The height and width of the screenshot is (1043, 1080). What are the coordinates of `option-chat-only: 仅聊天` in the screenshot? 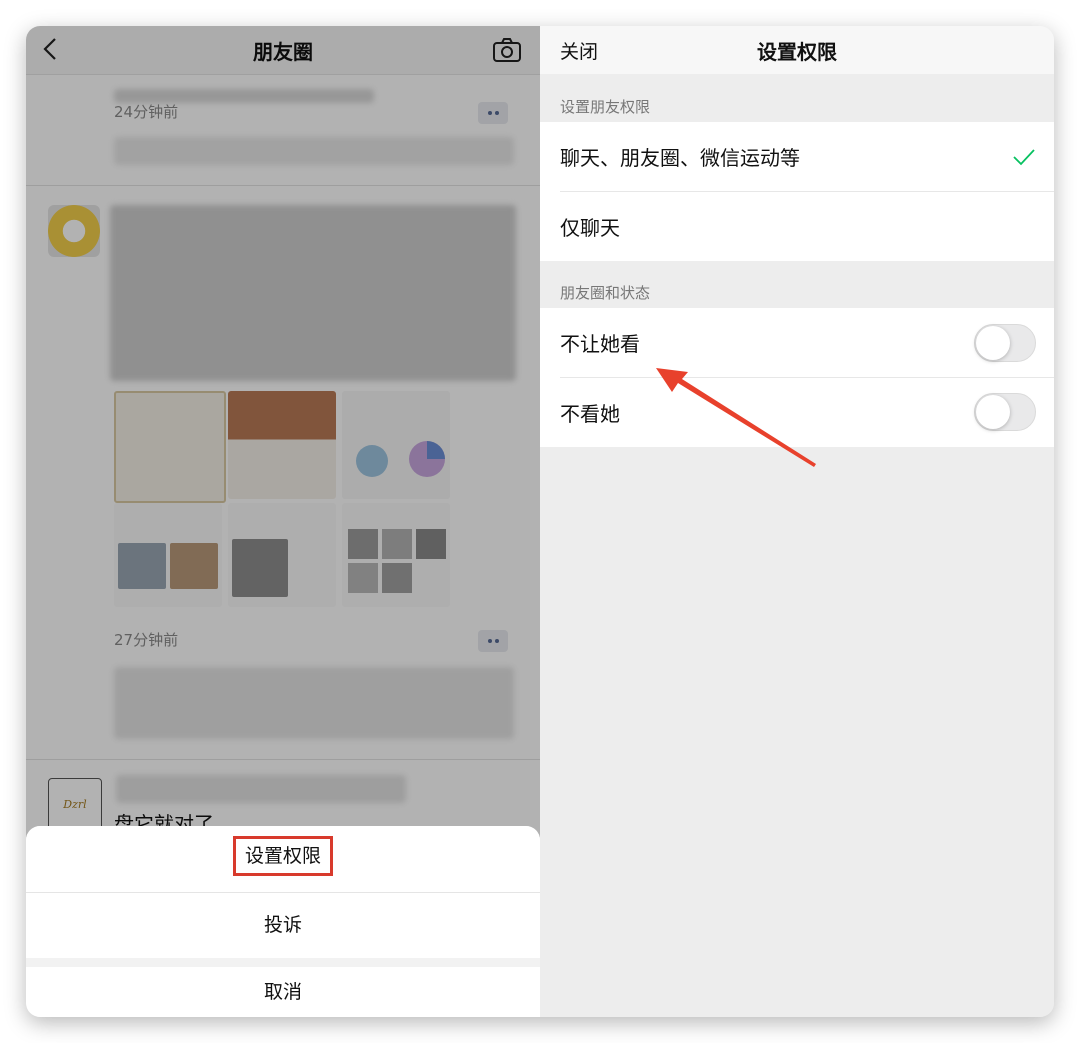 It's located at (797, 226).